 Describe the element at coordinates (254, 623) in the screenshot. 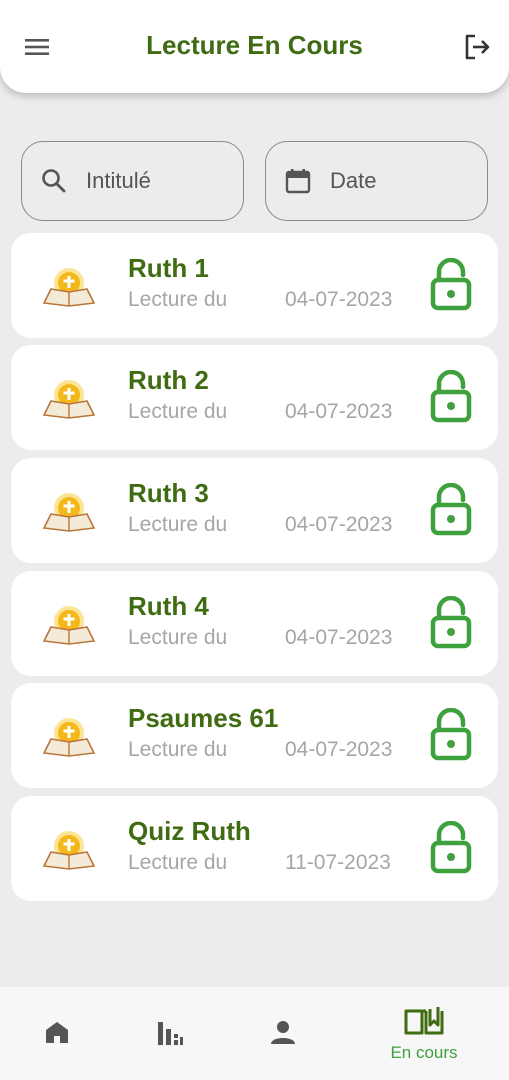

I see `reading-card: Ruth 4 Lecture du 04-07-2023` at that location.